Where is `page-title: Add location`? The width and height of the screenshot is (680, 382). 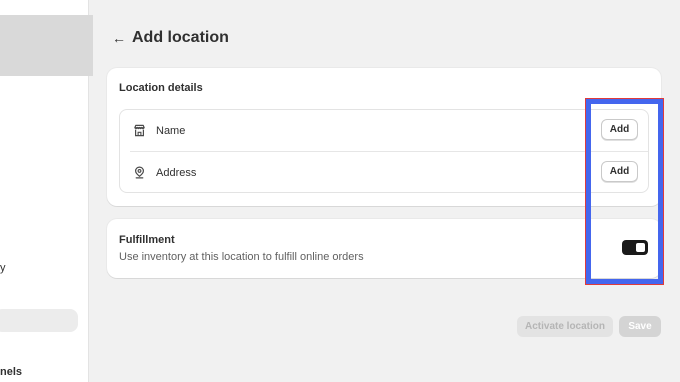 page-title: Add location is located at coordinates (180, 37).